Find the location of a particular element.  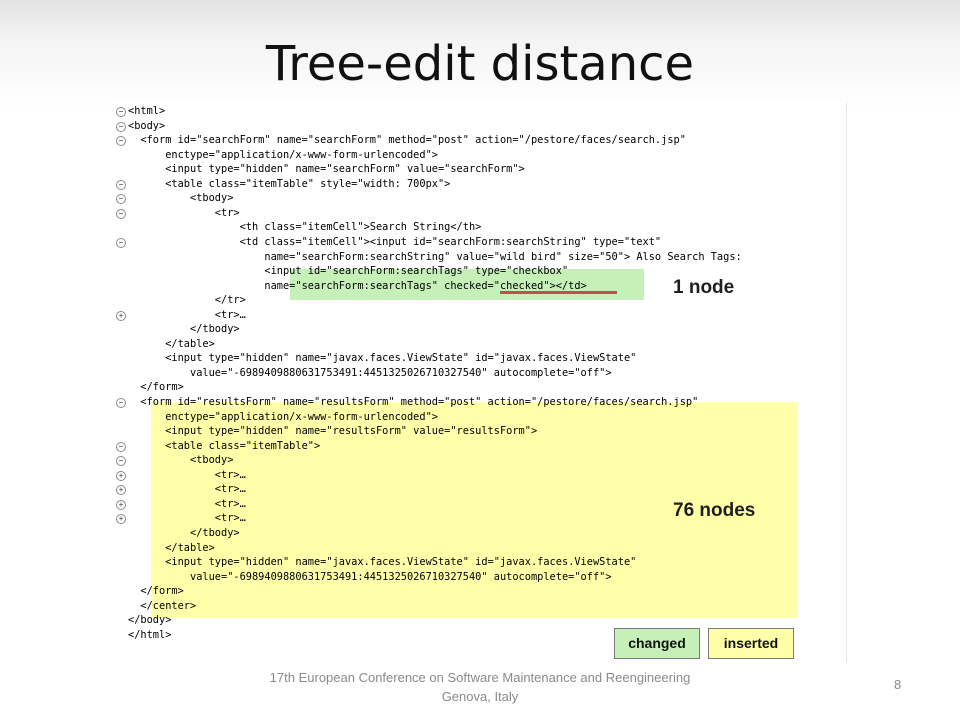

legend-changed: changed is located at coordinates (657, 643).